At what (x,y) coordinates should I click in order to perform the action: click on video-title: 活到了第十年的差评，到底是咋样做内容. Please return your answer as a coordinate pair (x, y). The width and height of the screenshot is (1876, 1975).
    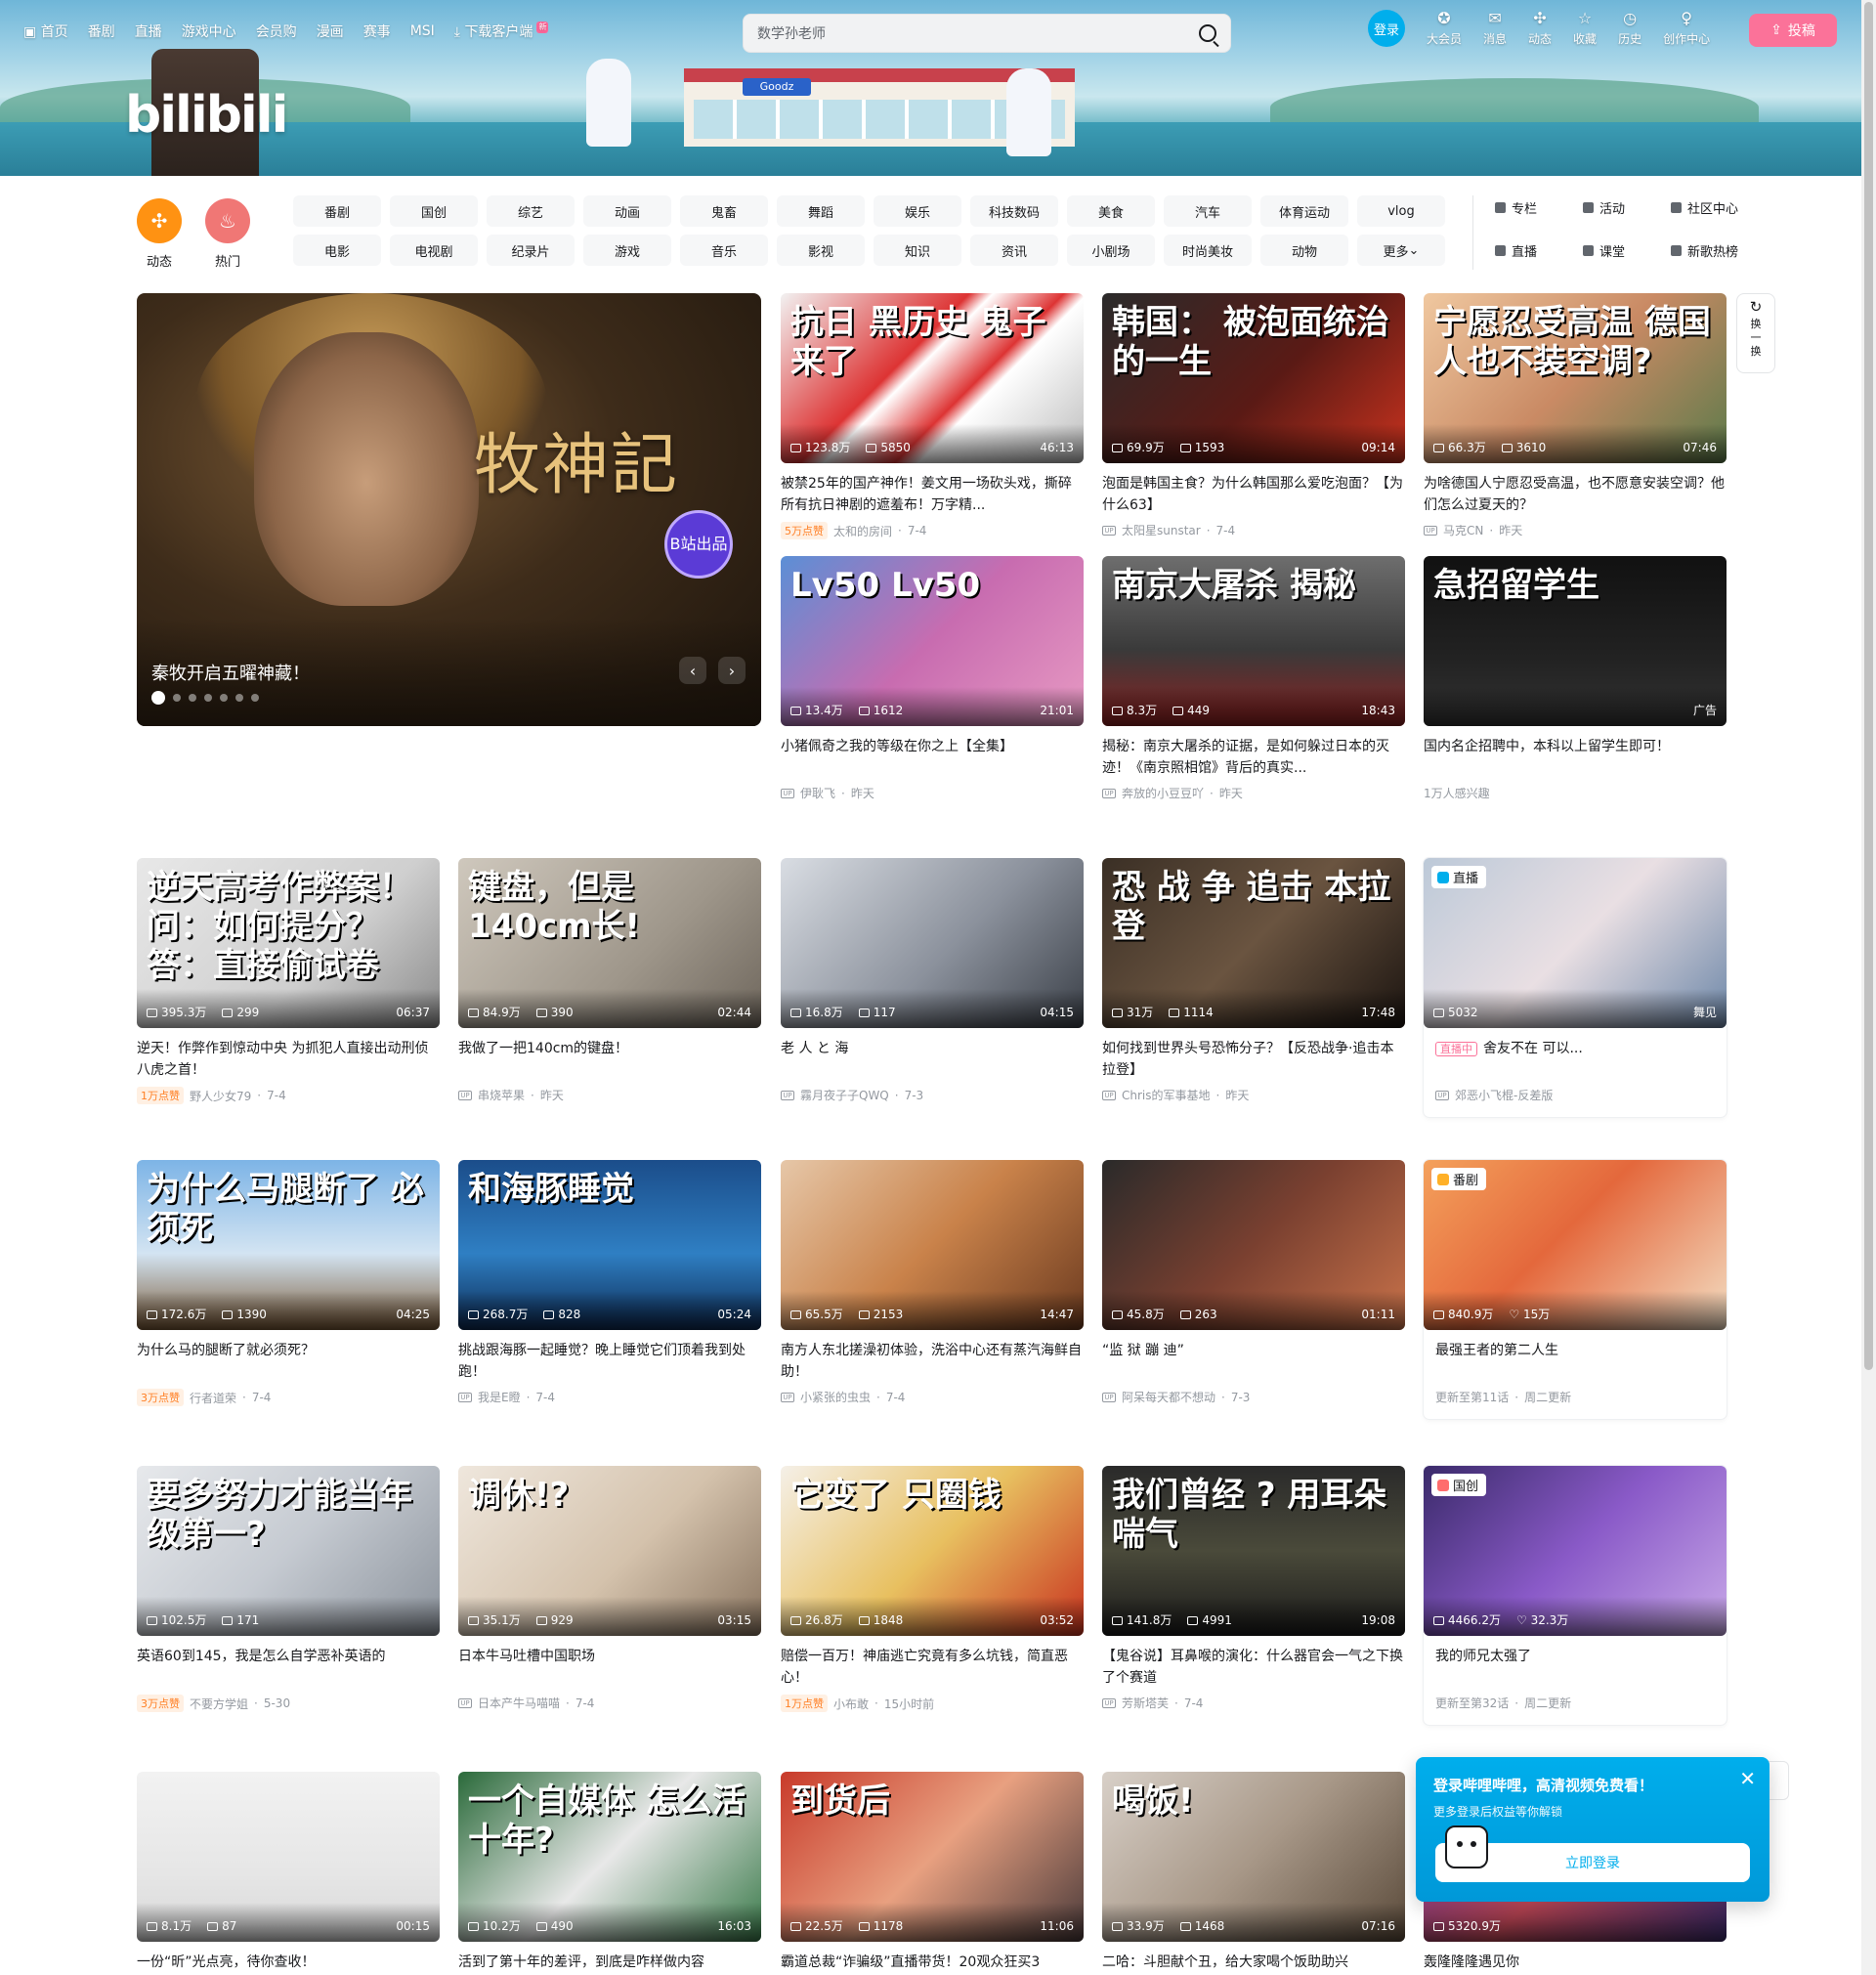
    Looking at the image, I should click on (609, 1964).